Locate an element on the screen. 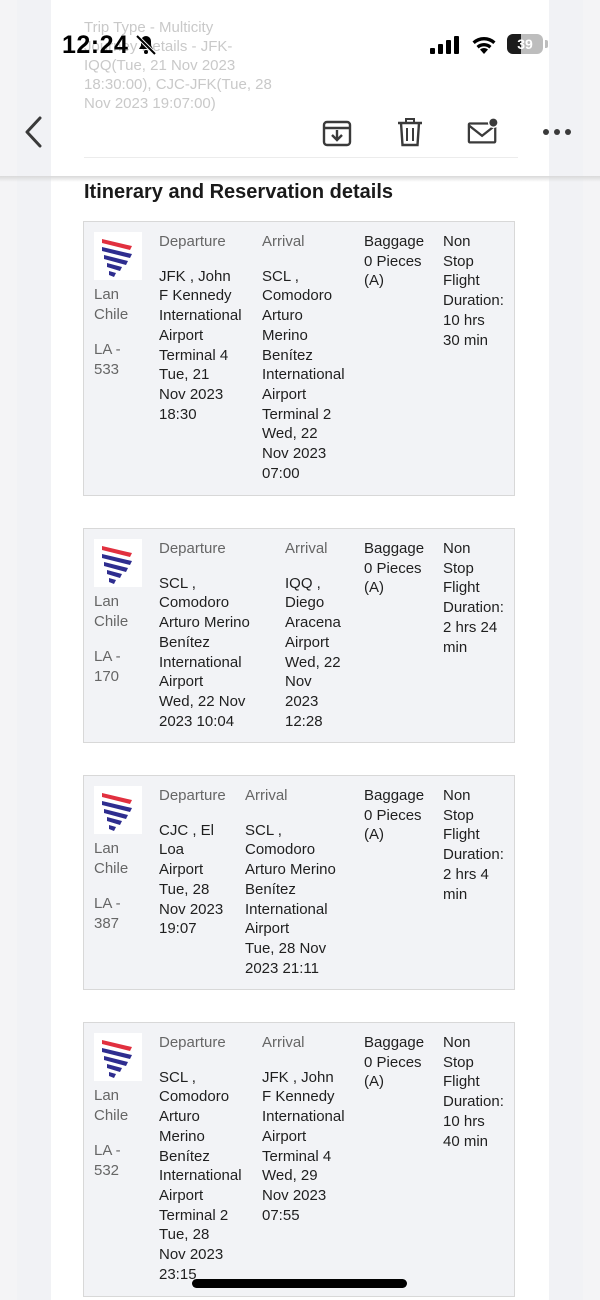  trash-icon is located at coordinates (410, 132).